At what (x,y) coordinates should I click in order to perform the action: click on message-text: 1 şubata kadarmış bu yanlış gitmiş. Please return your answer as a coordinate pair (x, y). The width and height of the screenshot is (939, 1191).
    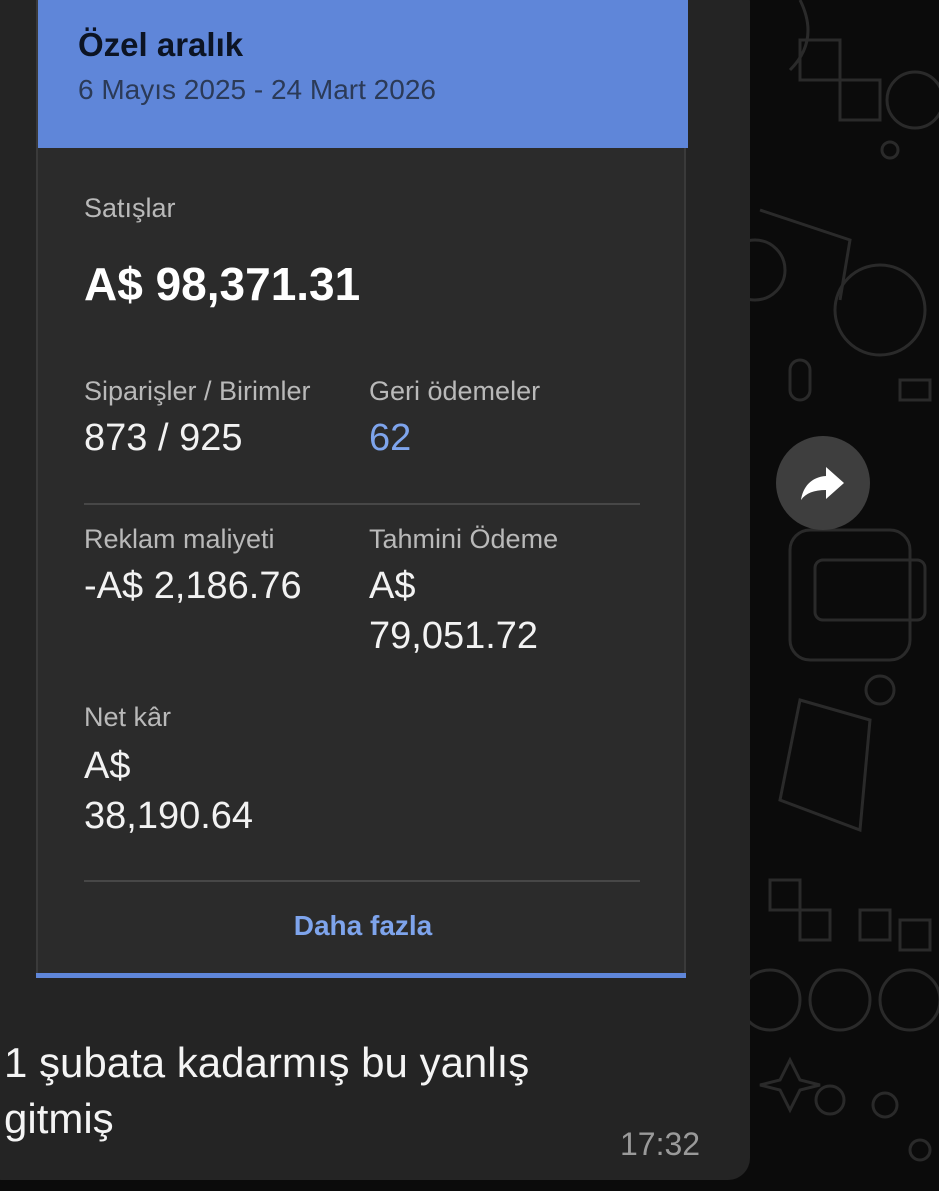
    Looking at the image, I should click on (344, 1091).